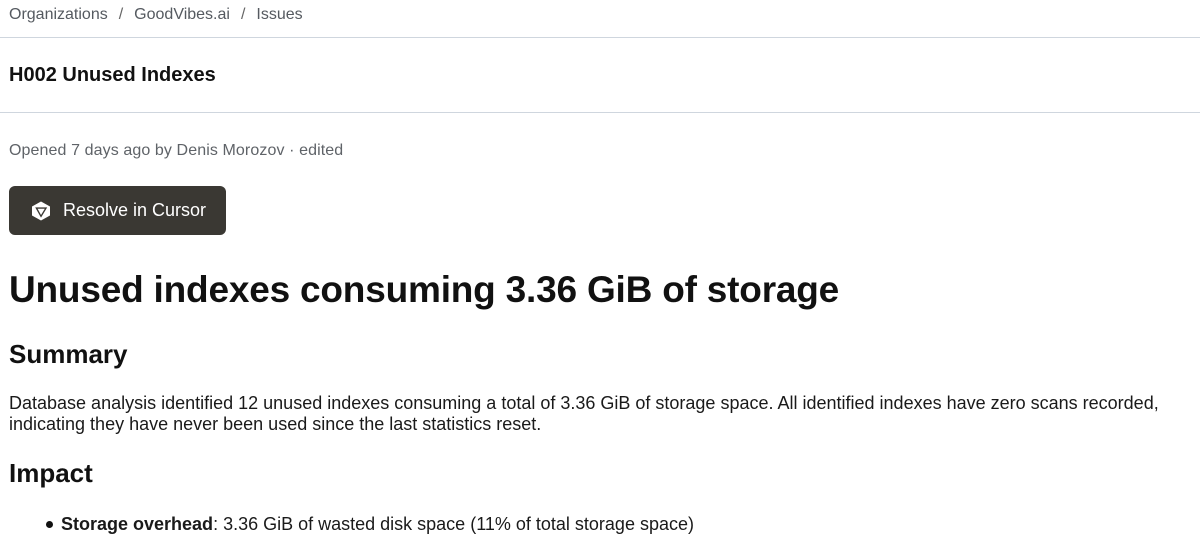 The height and width of the screenshot is (538, 1200). What do you see at coordinates (68, 354) in the screenshot?
I see `summary-heading: Summary` at bounding box center [68, 354].